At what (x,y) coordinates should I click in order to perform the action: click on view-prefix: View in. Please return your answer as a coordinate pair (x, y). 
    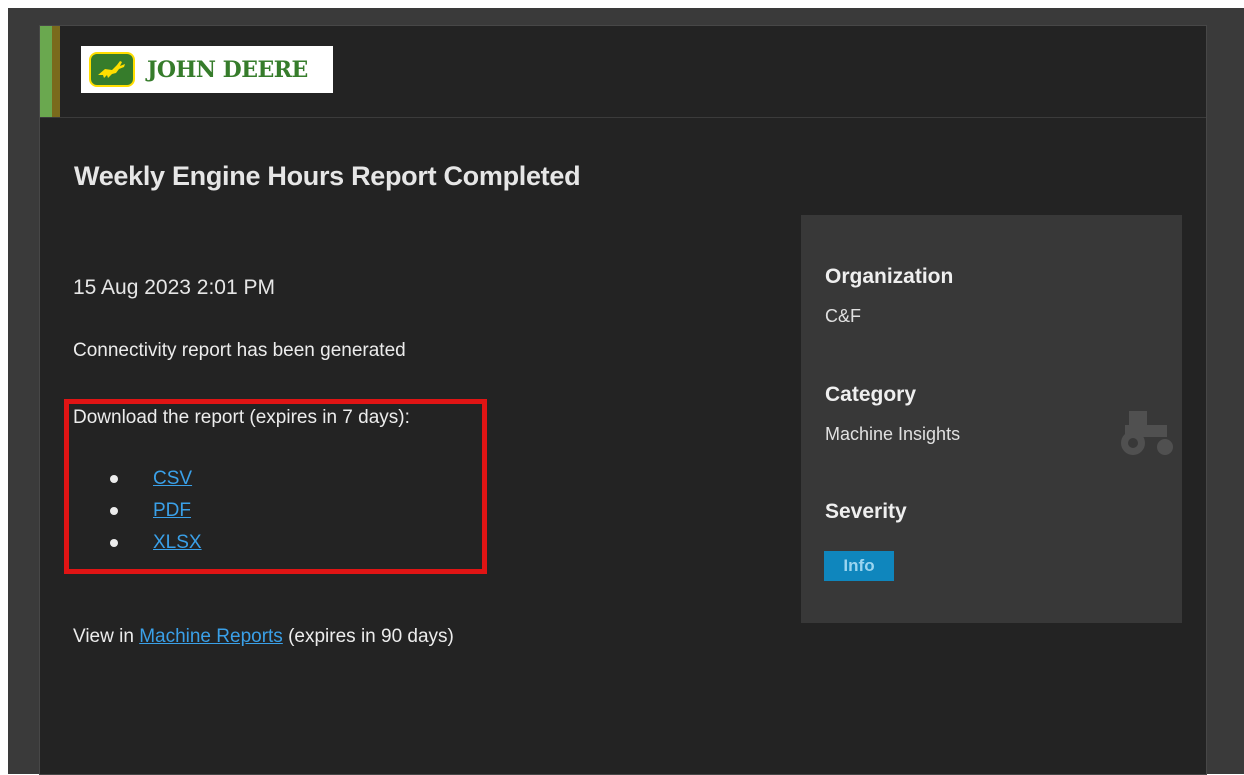
    Looking at the image, I should click on (103, 636).